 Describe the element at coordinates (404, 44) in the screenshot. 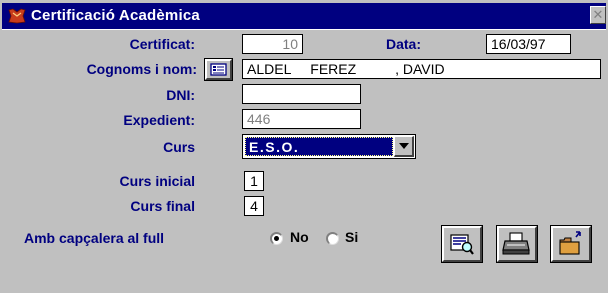

I see `data-label: Data:` at that location.